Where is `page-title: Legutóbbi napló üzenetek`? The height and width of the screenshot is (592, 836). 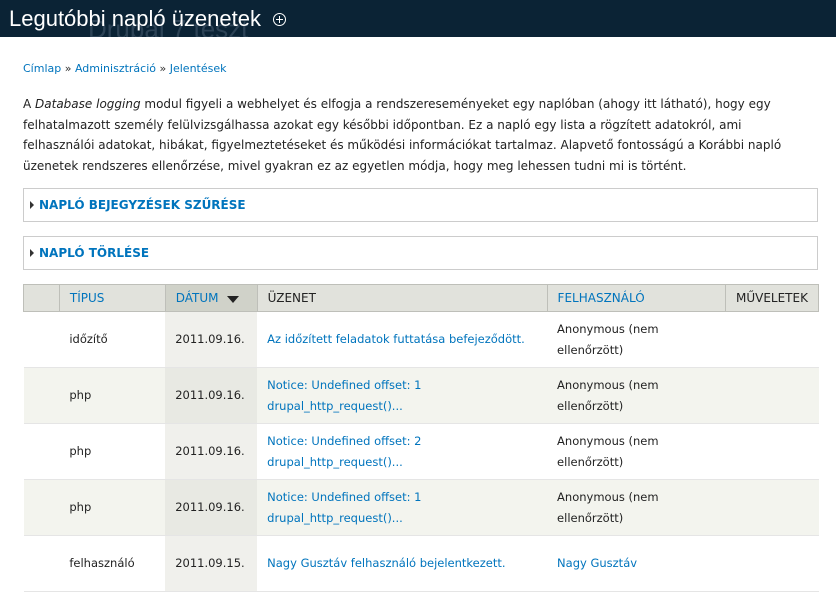
page-title: Legutóbbi napló üzenetek is located at coordinates (135, 18).